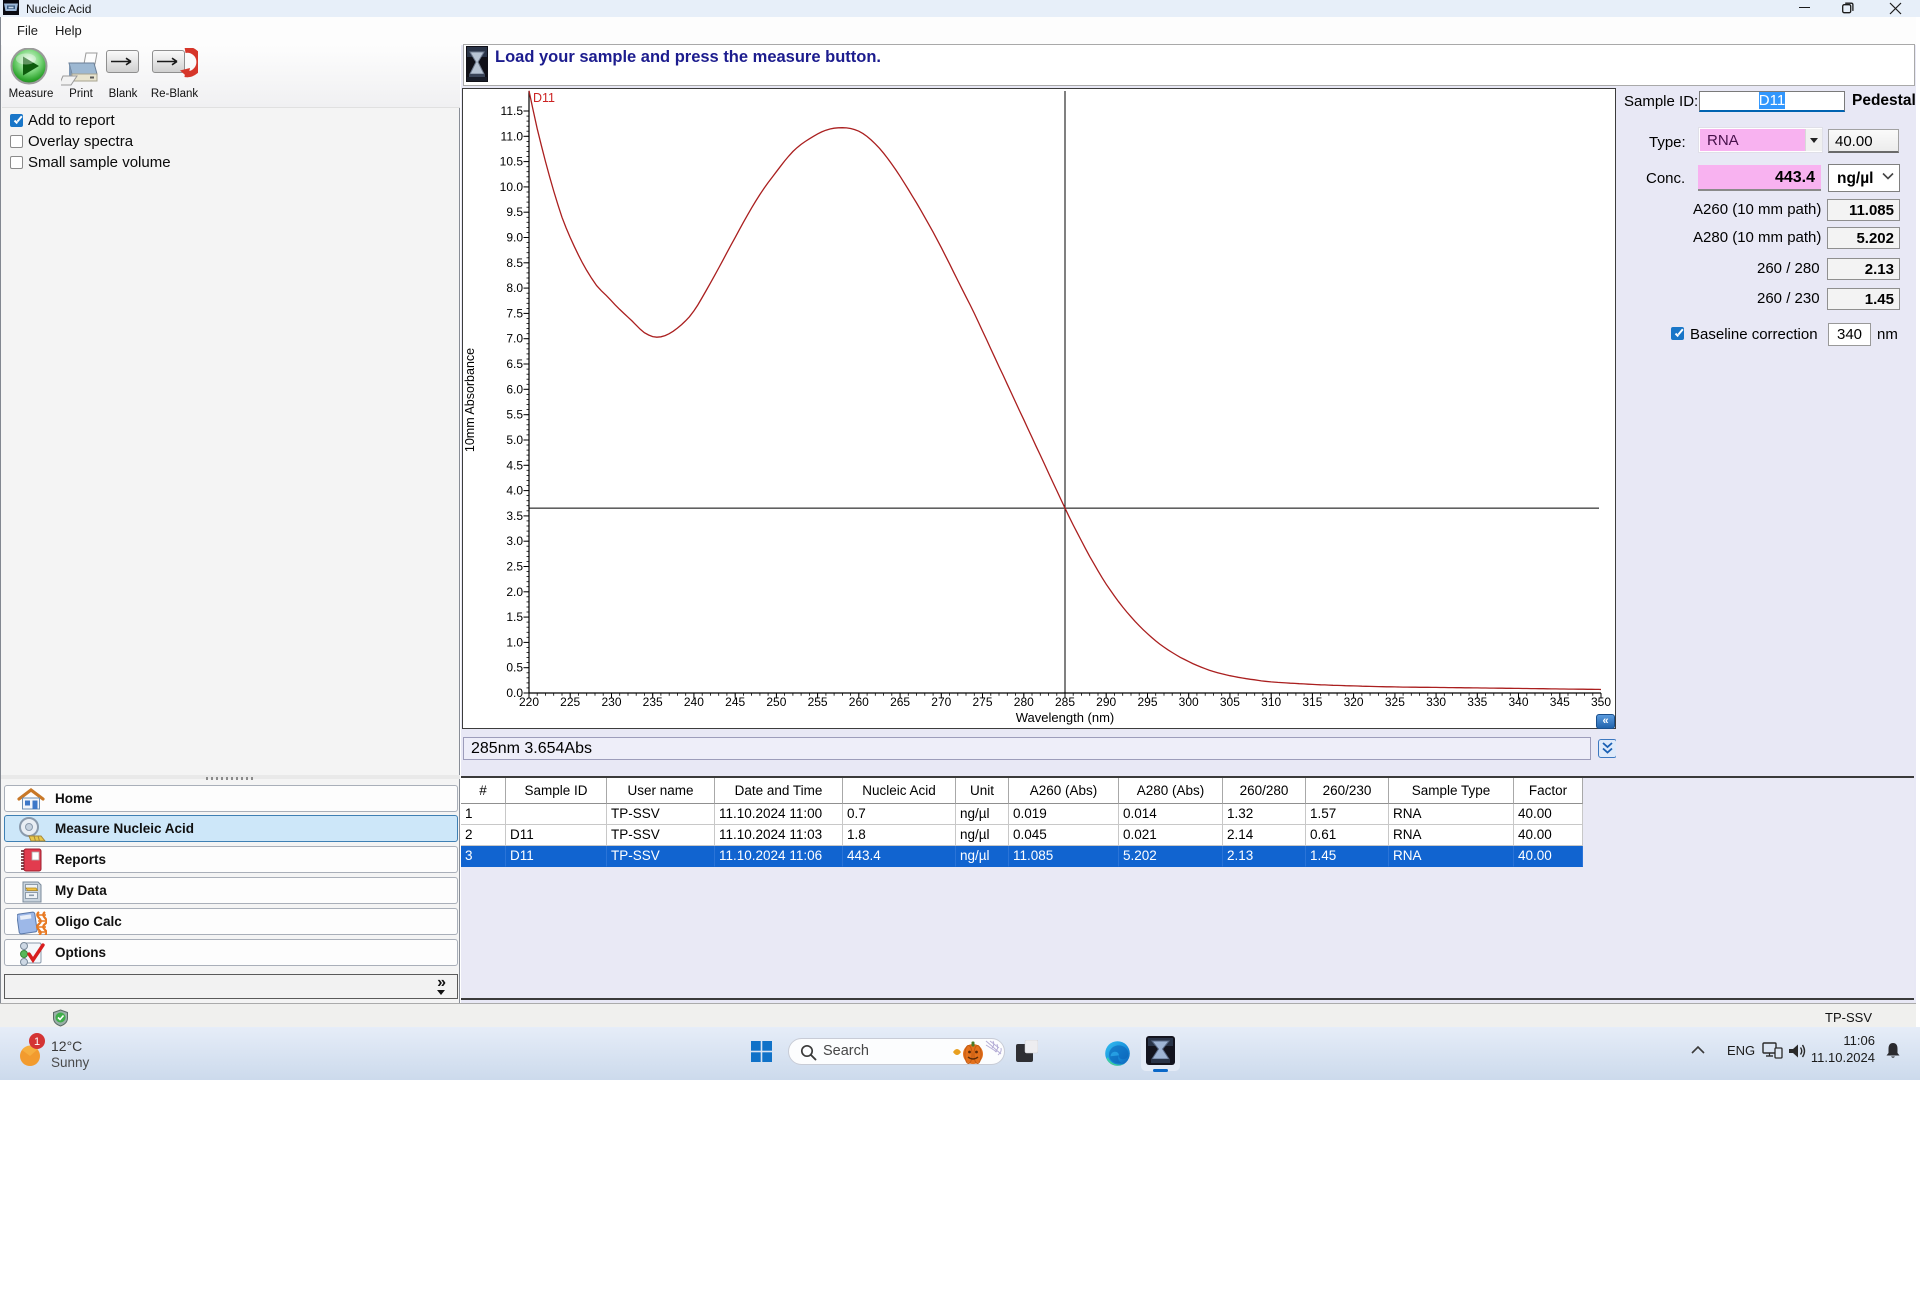 The image size is (1920, 1312). I want to click on svg-text: Wavelength (nm), so click(1065, 717).